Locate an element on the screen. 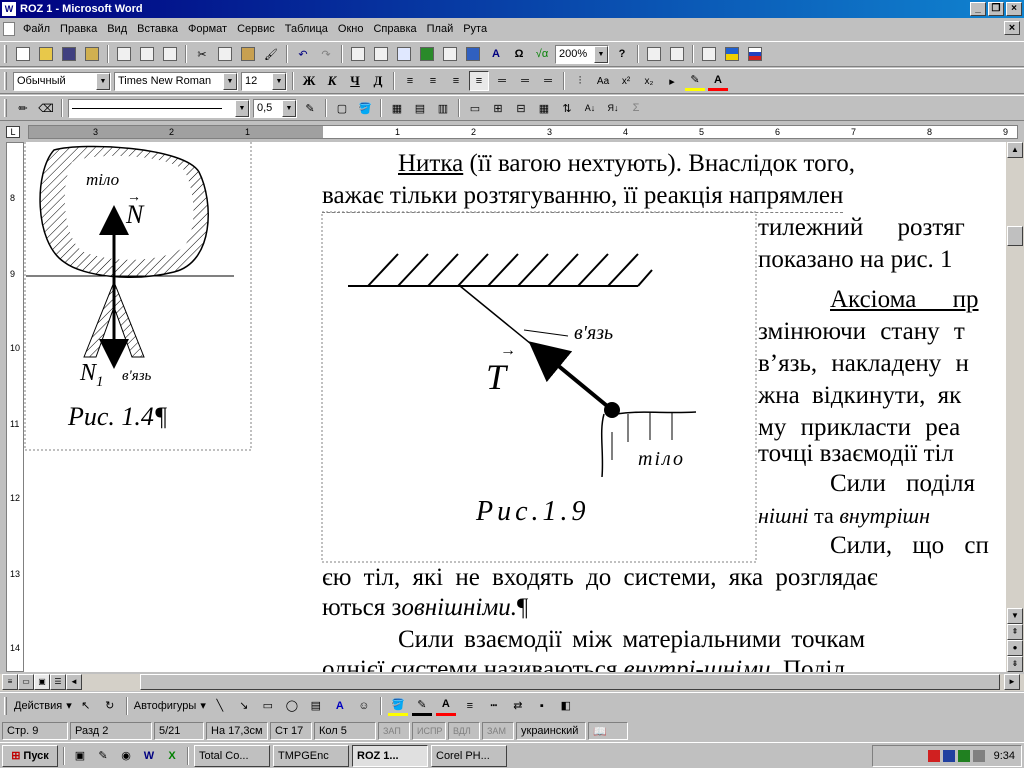 The width and height of the screenshot is (1024, 768). spelling-status-icon: 📖 is located at coordinates (608, 731).